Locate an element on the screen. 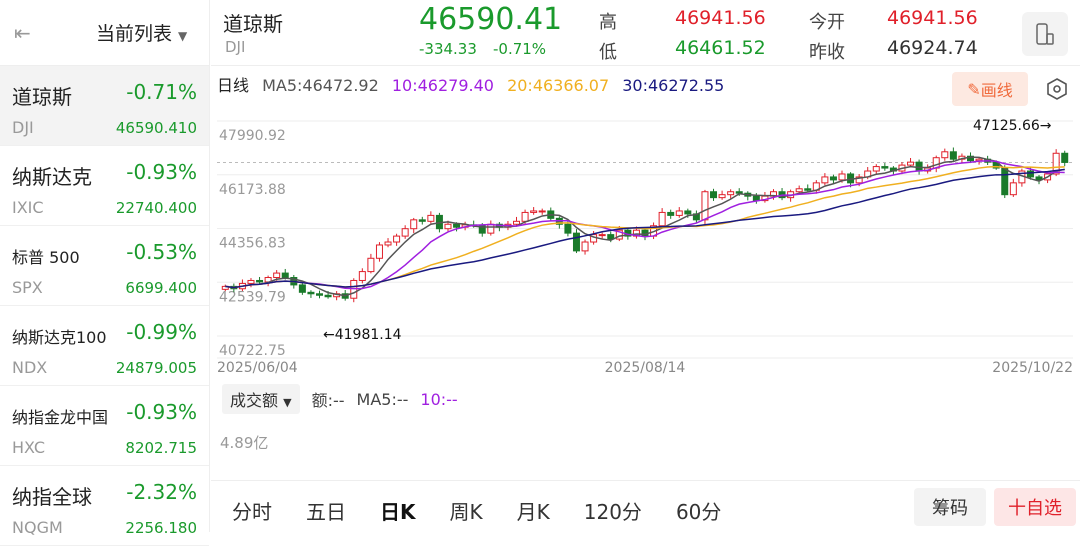  settings-hexagon-icon is located at coordinates (1057, 89).